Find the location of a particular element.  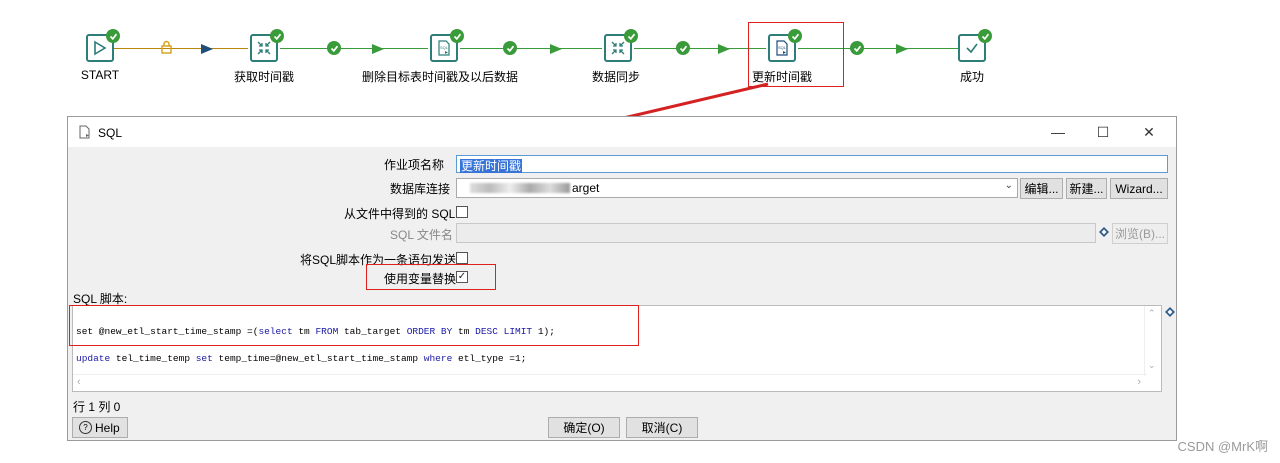

dialog-title: SQL is located at coordinates (110, 133).